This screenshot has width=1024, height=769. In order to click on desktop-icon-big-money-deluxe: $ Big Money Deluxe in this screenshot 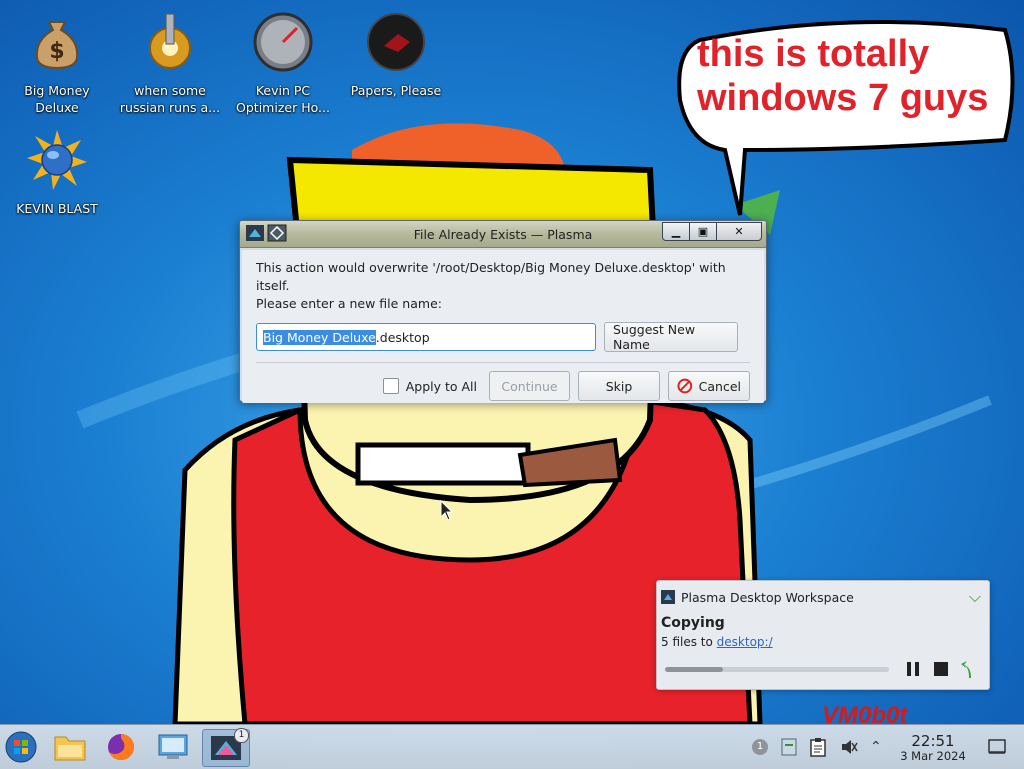, I will do `click(57, 63)`.